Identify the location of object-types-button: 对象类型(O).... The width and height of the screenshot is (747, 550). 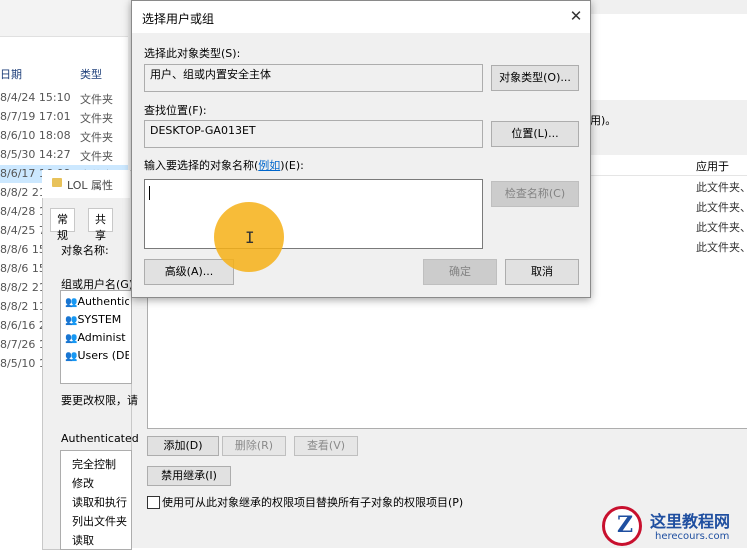
(535, 78).